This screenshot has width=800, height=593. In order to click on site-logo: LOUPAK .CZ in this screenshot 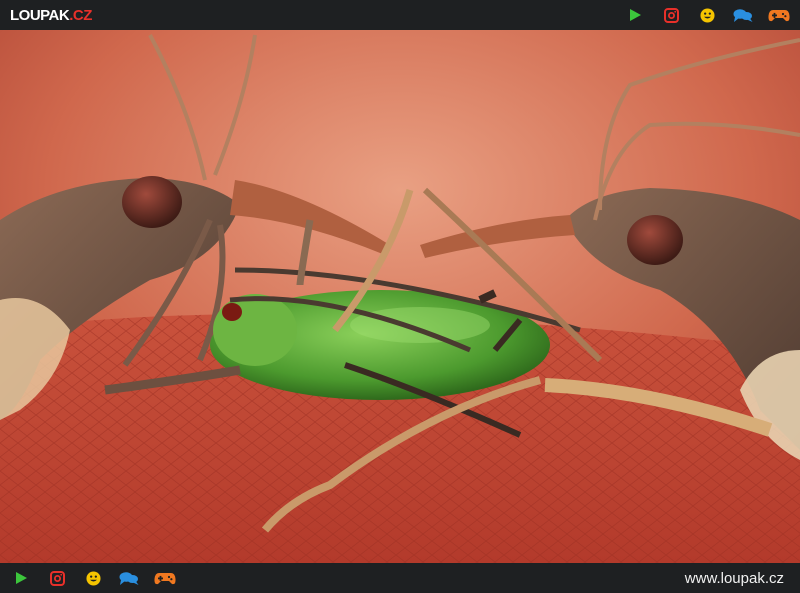, I will do `click(51, 15)`.